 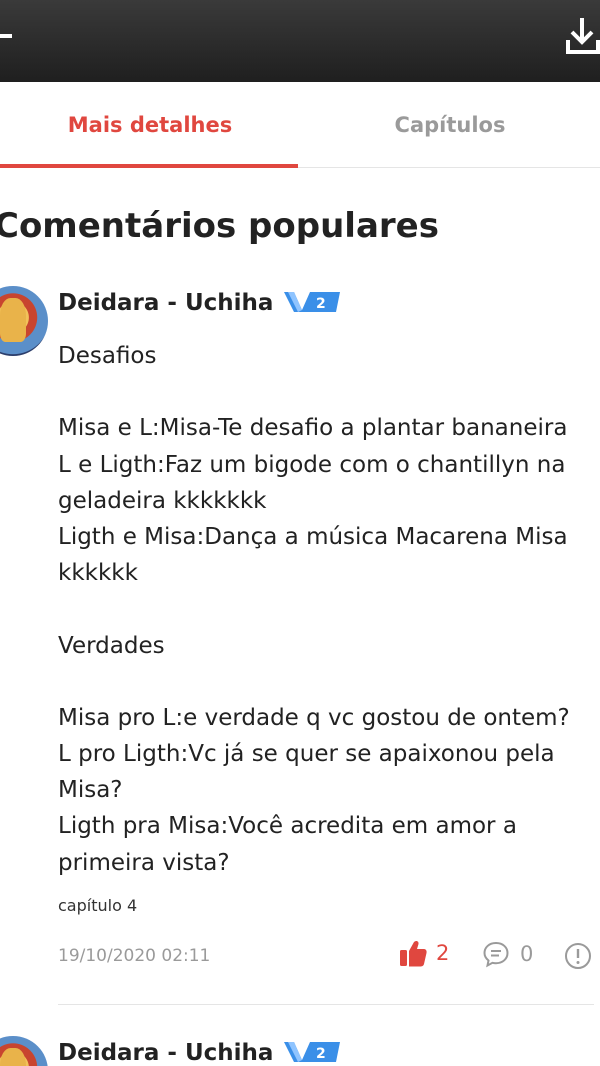 I want to click on report-icon, so click(x=578, y=956).